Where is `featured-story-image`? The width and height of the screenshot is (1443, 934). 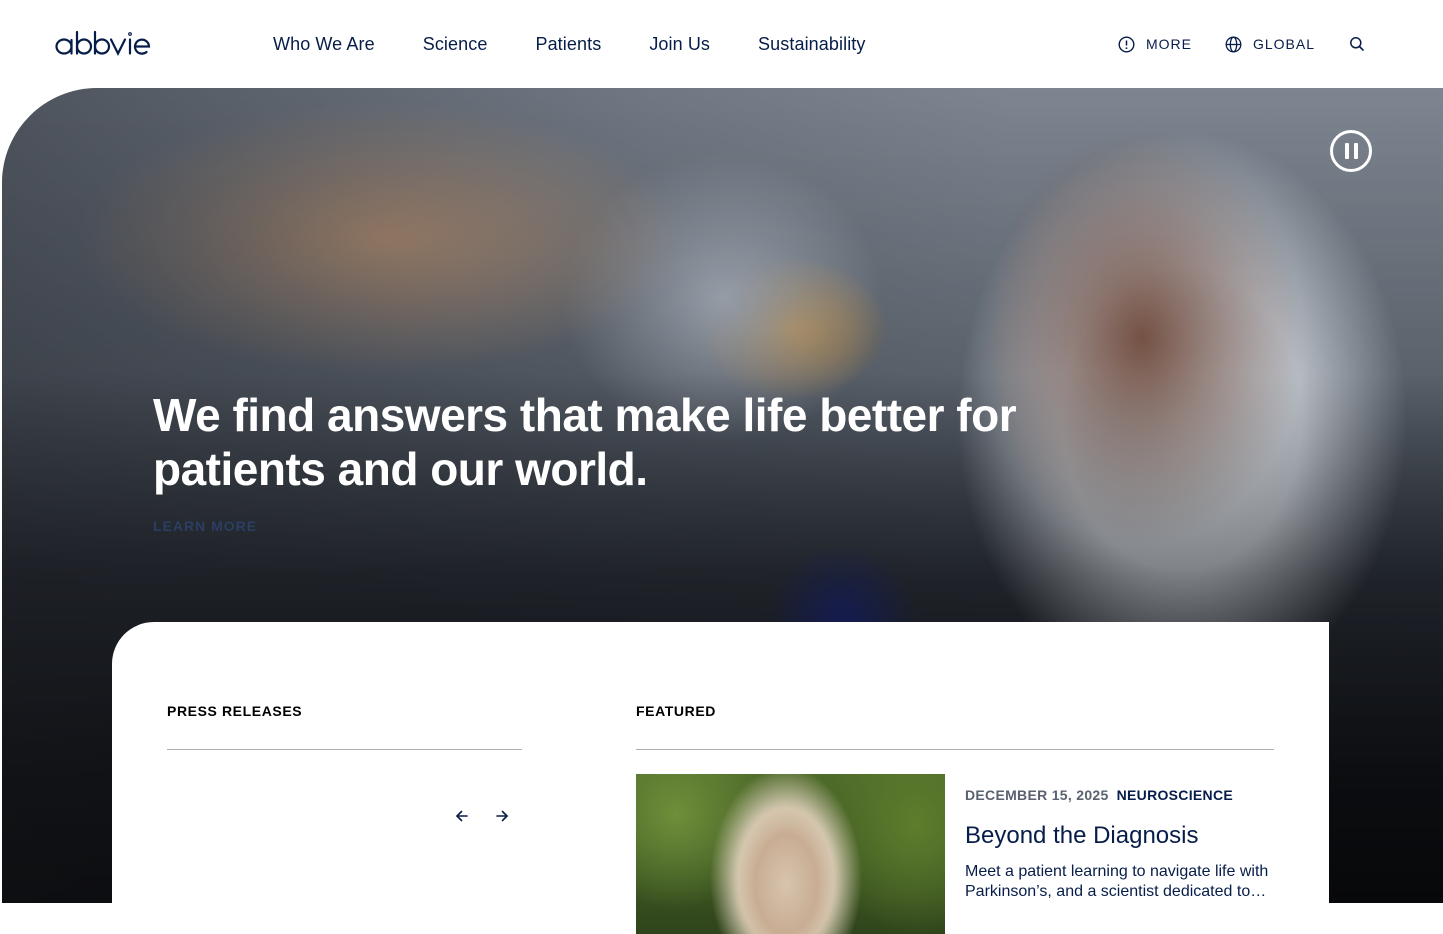 featured-story-image is located at coordinates (790, 854).